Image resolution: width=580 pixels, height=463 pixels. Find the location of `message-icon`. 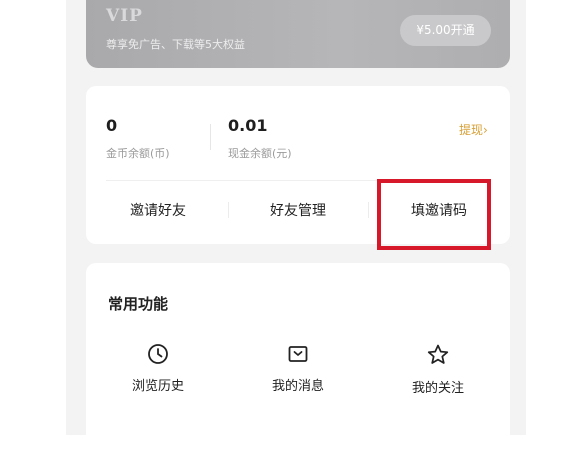

message-icon is located at coordinates (298, 354).